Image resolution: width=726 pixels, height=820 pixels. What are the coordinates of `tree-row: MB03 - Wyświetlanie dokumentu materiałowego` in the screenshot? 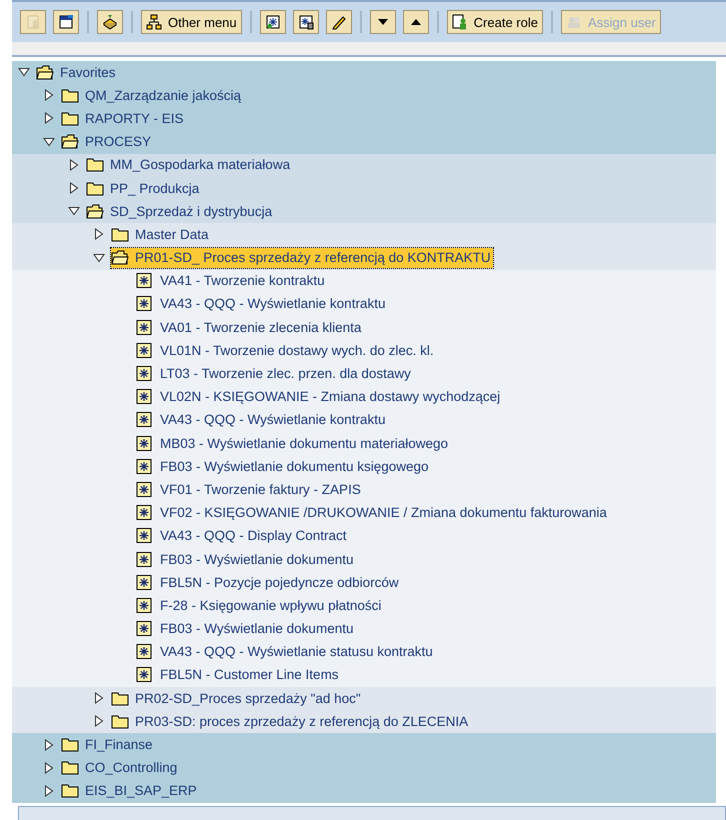 It's located at (364, 444).